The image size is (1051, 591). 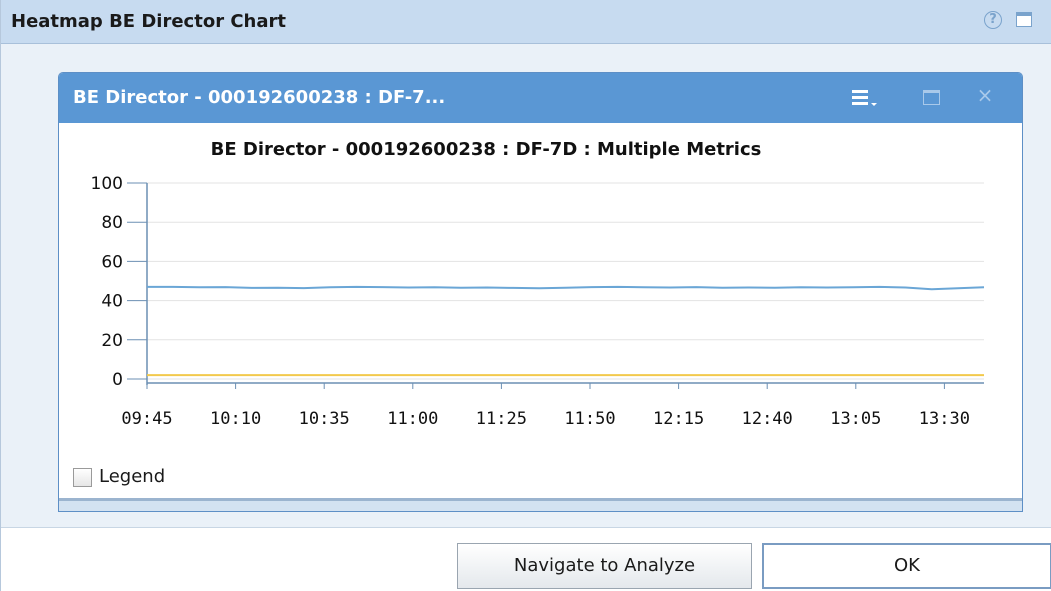 I want to click on menu-icon, so click(x=864, y=98).